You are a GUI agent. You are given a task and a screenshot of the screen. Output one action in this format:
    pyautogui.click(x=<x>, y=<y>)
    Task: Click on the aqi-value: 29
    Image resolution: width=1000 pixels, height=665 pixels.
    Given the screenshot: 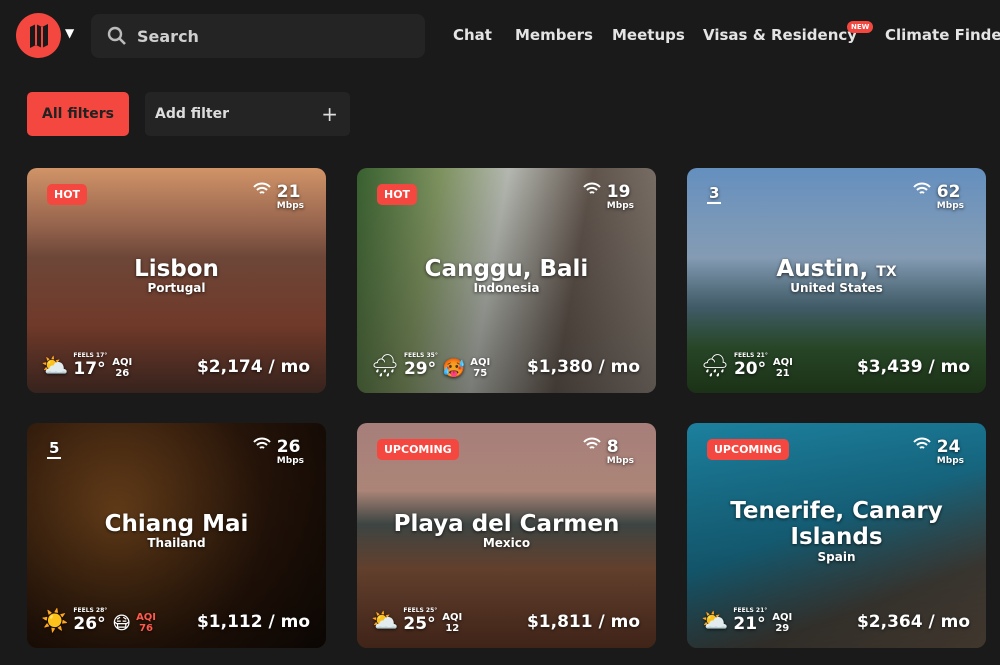 What is the action you would take?
    pyautogui.click(x=782, y=628)
    